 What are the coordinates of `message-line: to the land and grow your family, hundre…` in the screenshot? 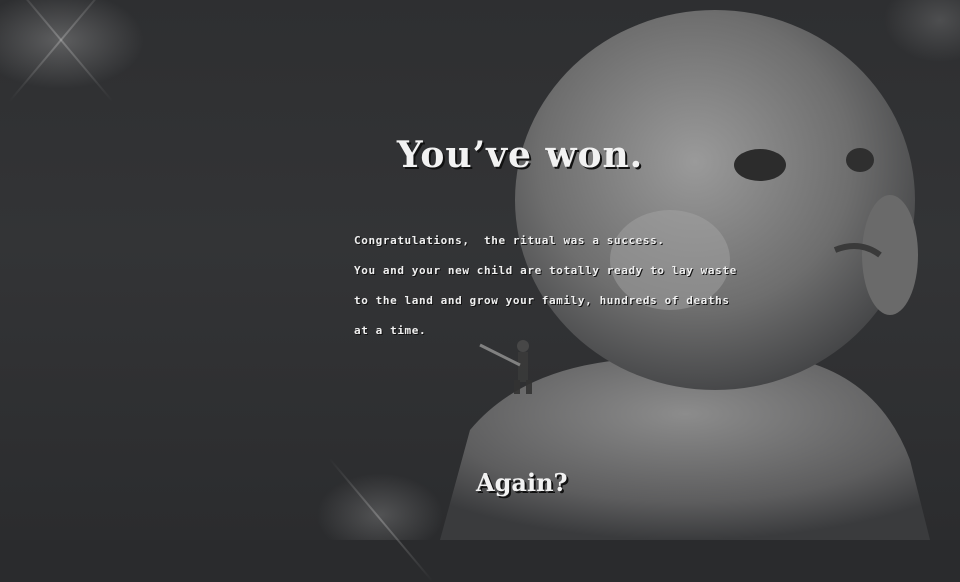 It's located at (542, 300).